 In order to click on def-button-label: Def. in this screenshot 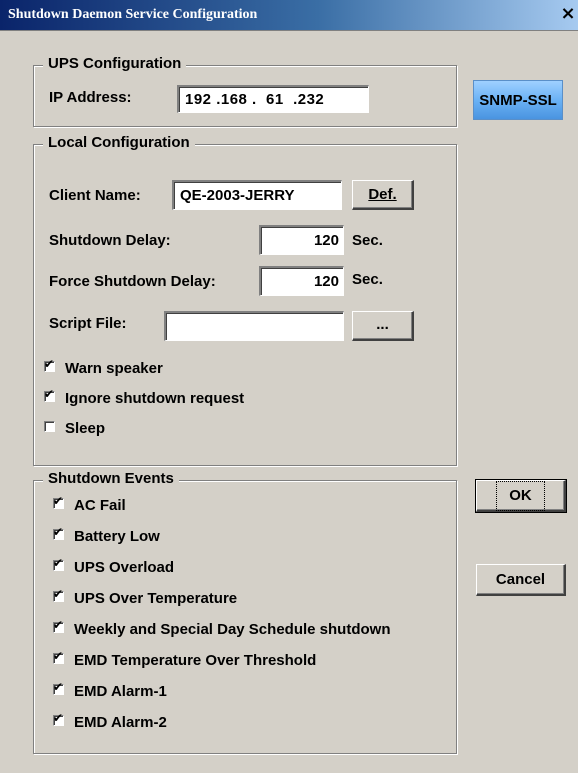, I will do `click(382, 194)`.